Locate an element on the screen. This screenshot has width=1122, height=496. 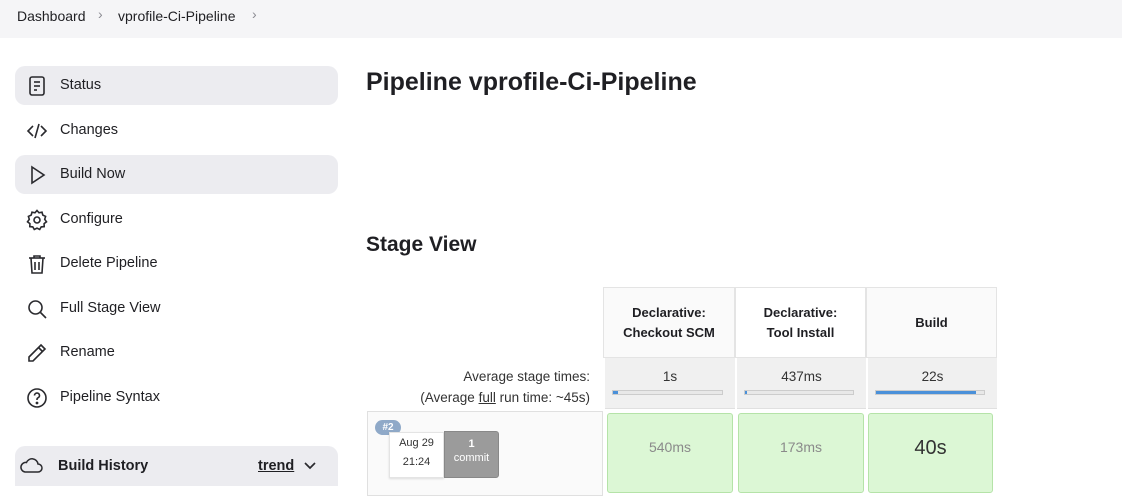
sidebar-item-label: Status is located at coordinates (81, 85).